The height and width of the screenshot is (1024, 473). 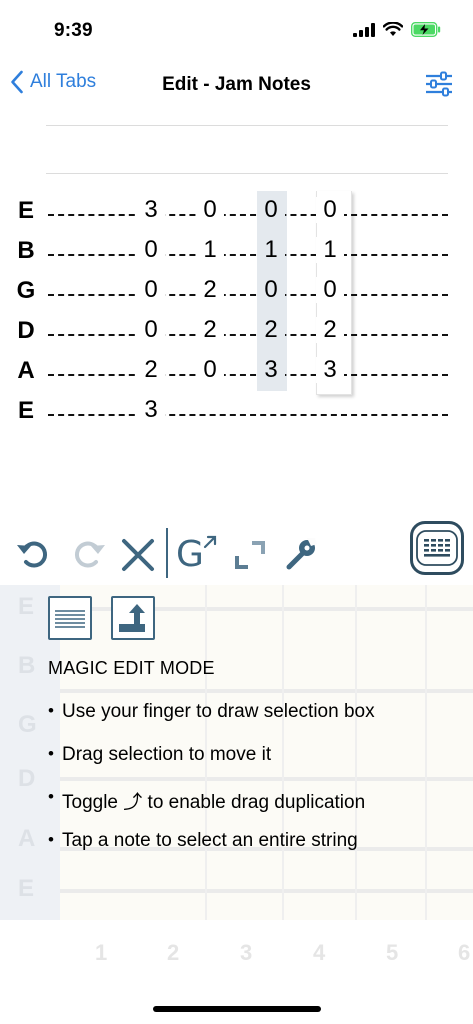 What do you see at coordinates (236, 249) in the screenshot?
I see `tab-string-row: B 0 1 1 1` at bounding box center [236, 249].